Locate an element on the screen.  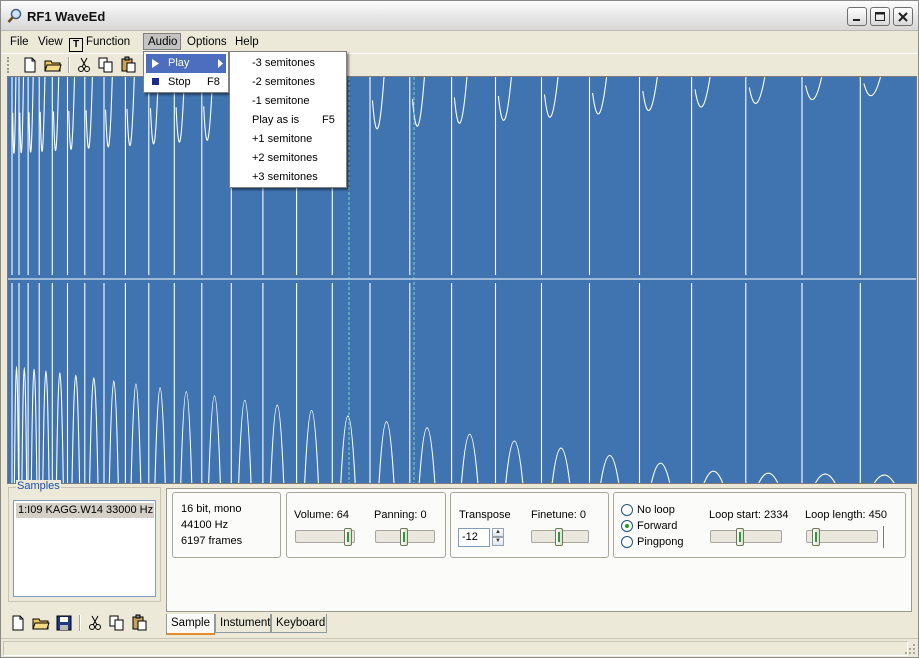
menu-item-stop: Stop F8 is located at coordinates (186, 82).